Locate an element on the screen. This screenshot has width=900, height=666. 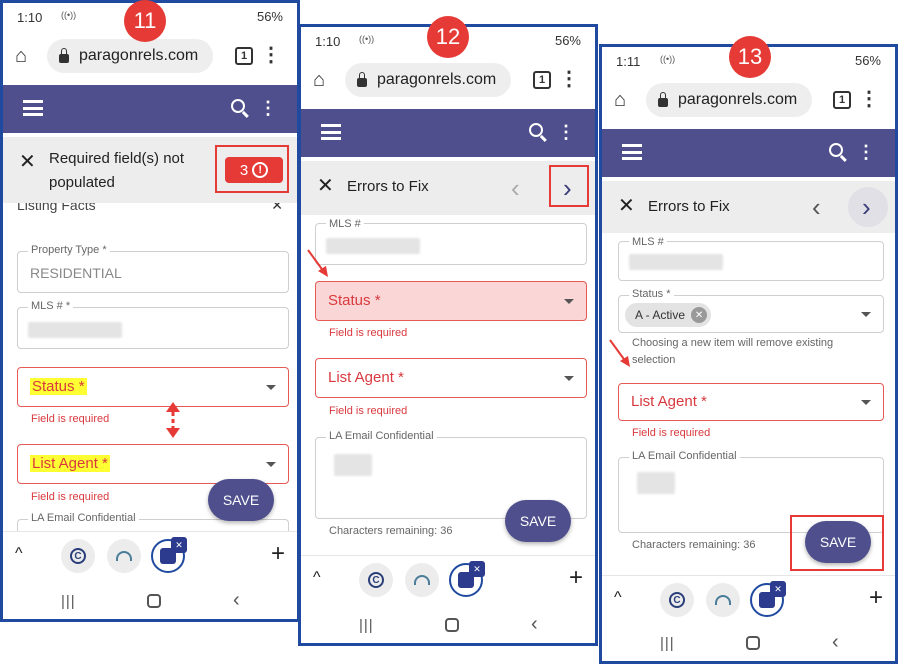
property-type-field: Property Type * RESIDENTIAL is located at coordinates (153, 268).